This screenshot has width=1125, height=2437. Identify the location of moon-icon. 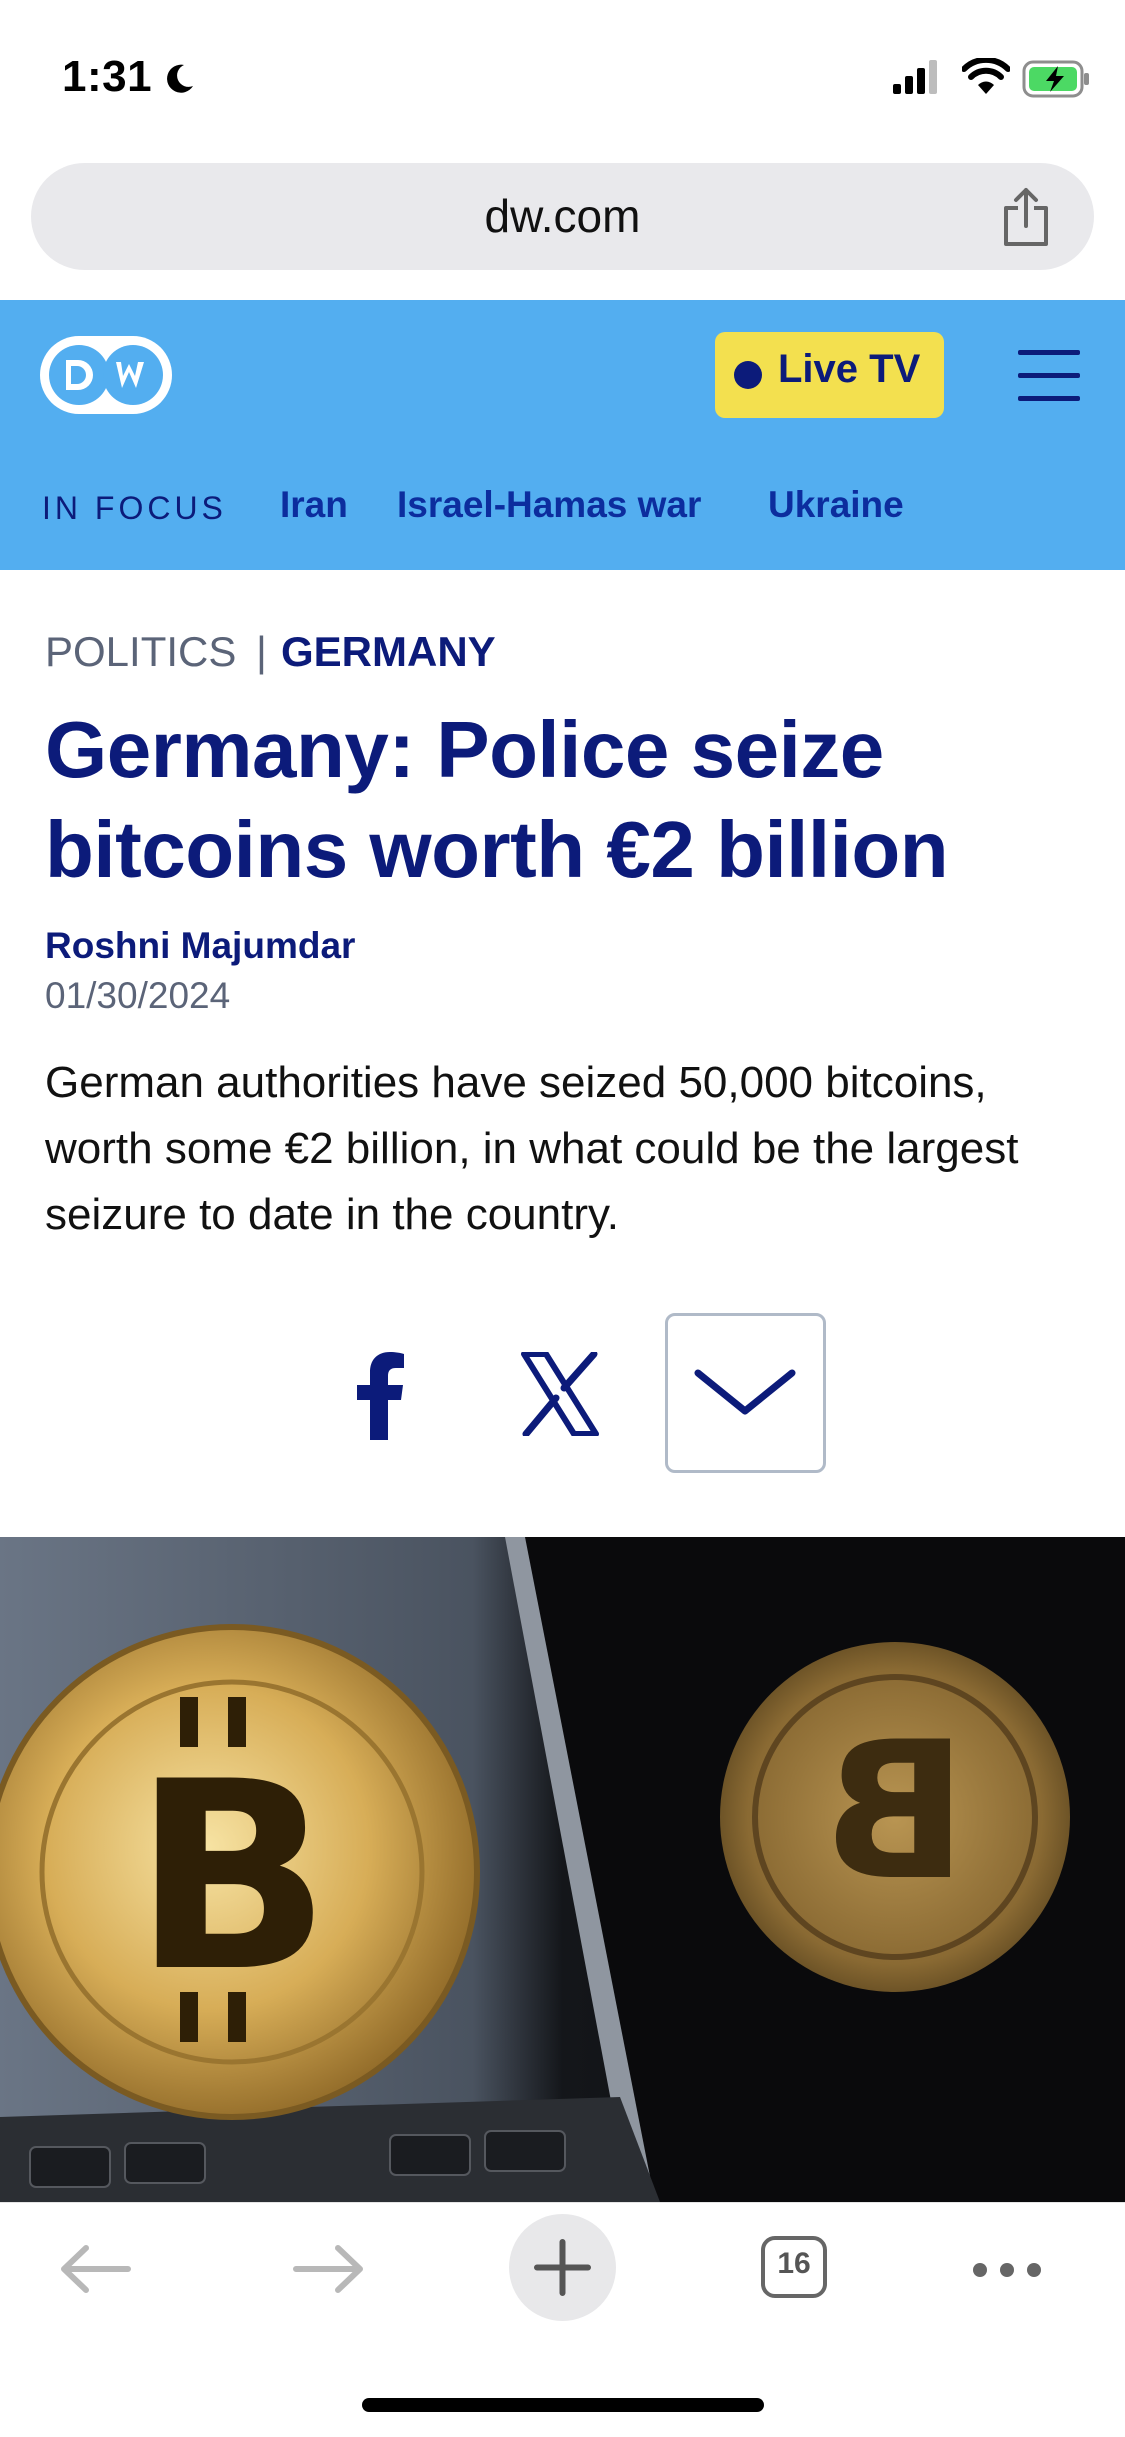
(180, 78).